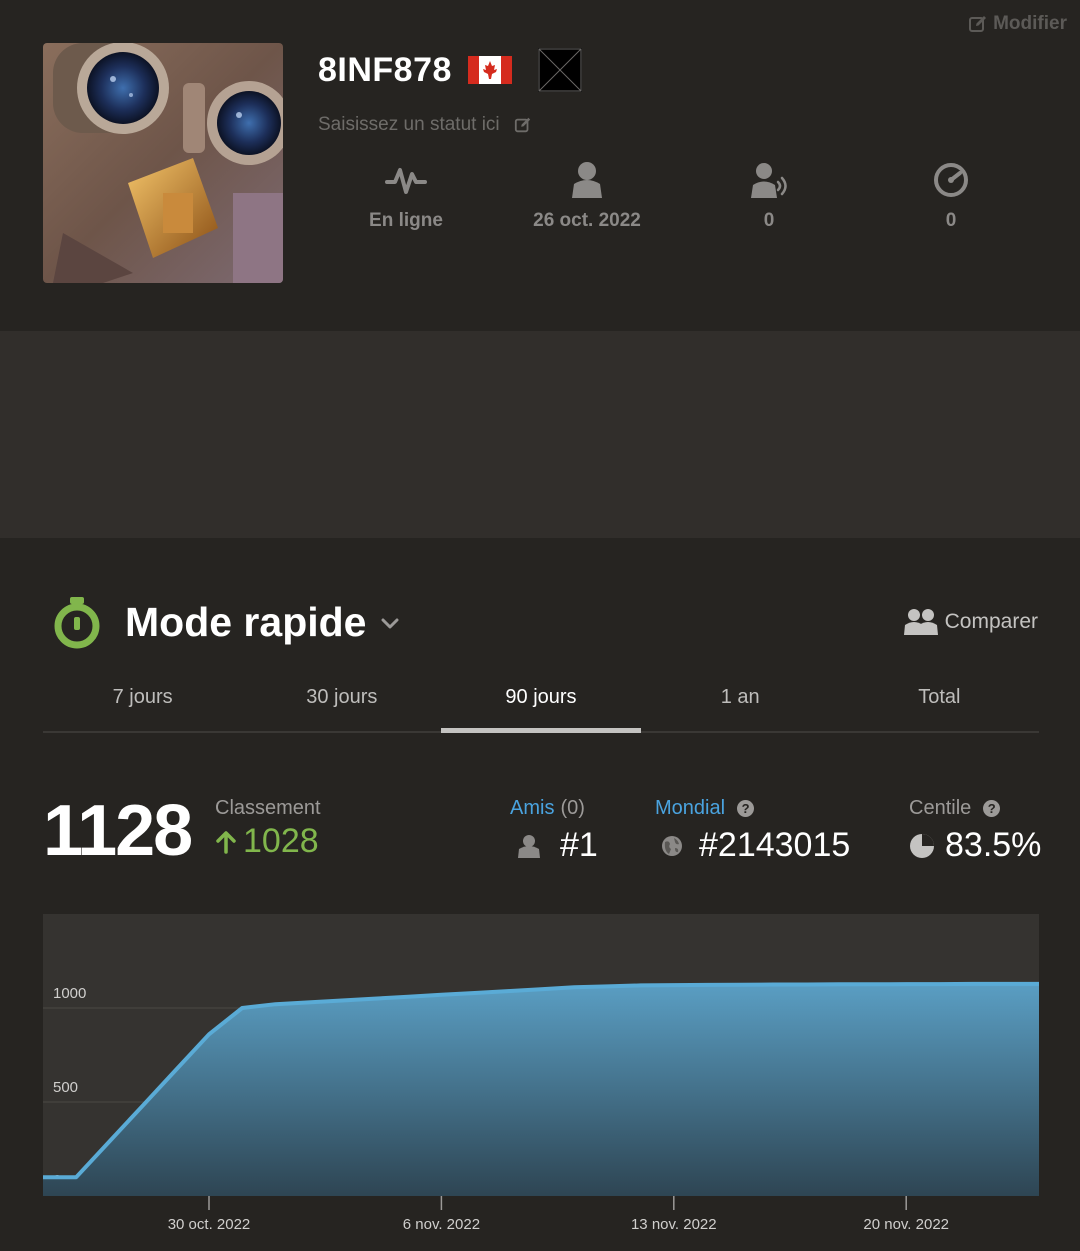 The width and height of the screenshot is (1080, 1251). I want to click on rating-change: 1028, so click(268, 841).